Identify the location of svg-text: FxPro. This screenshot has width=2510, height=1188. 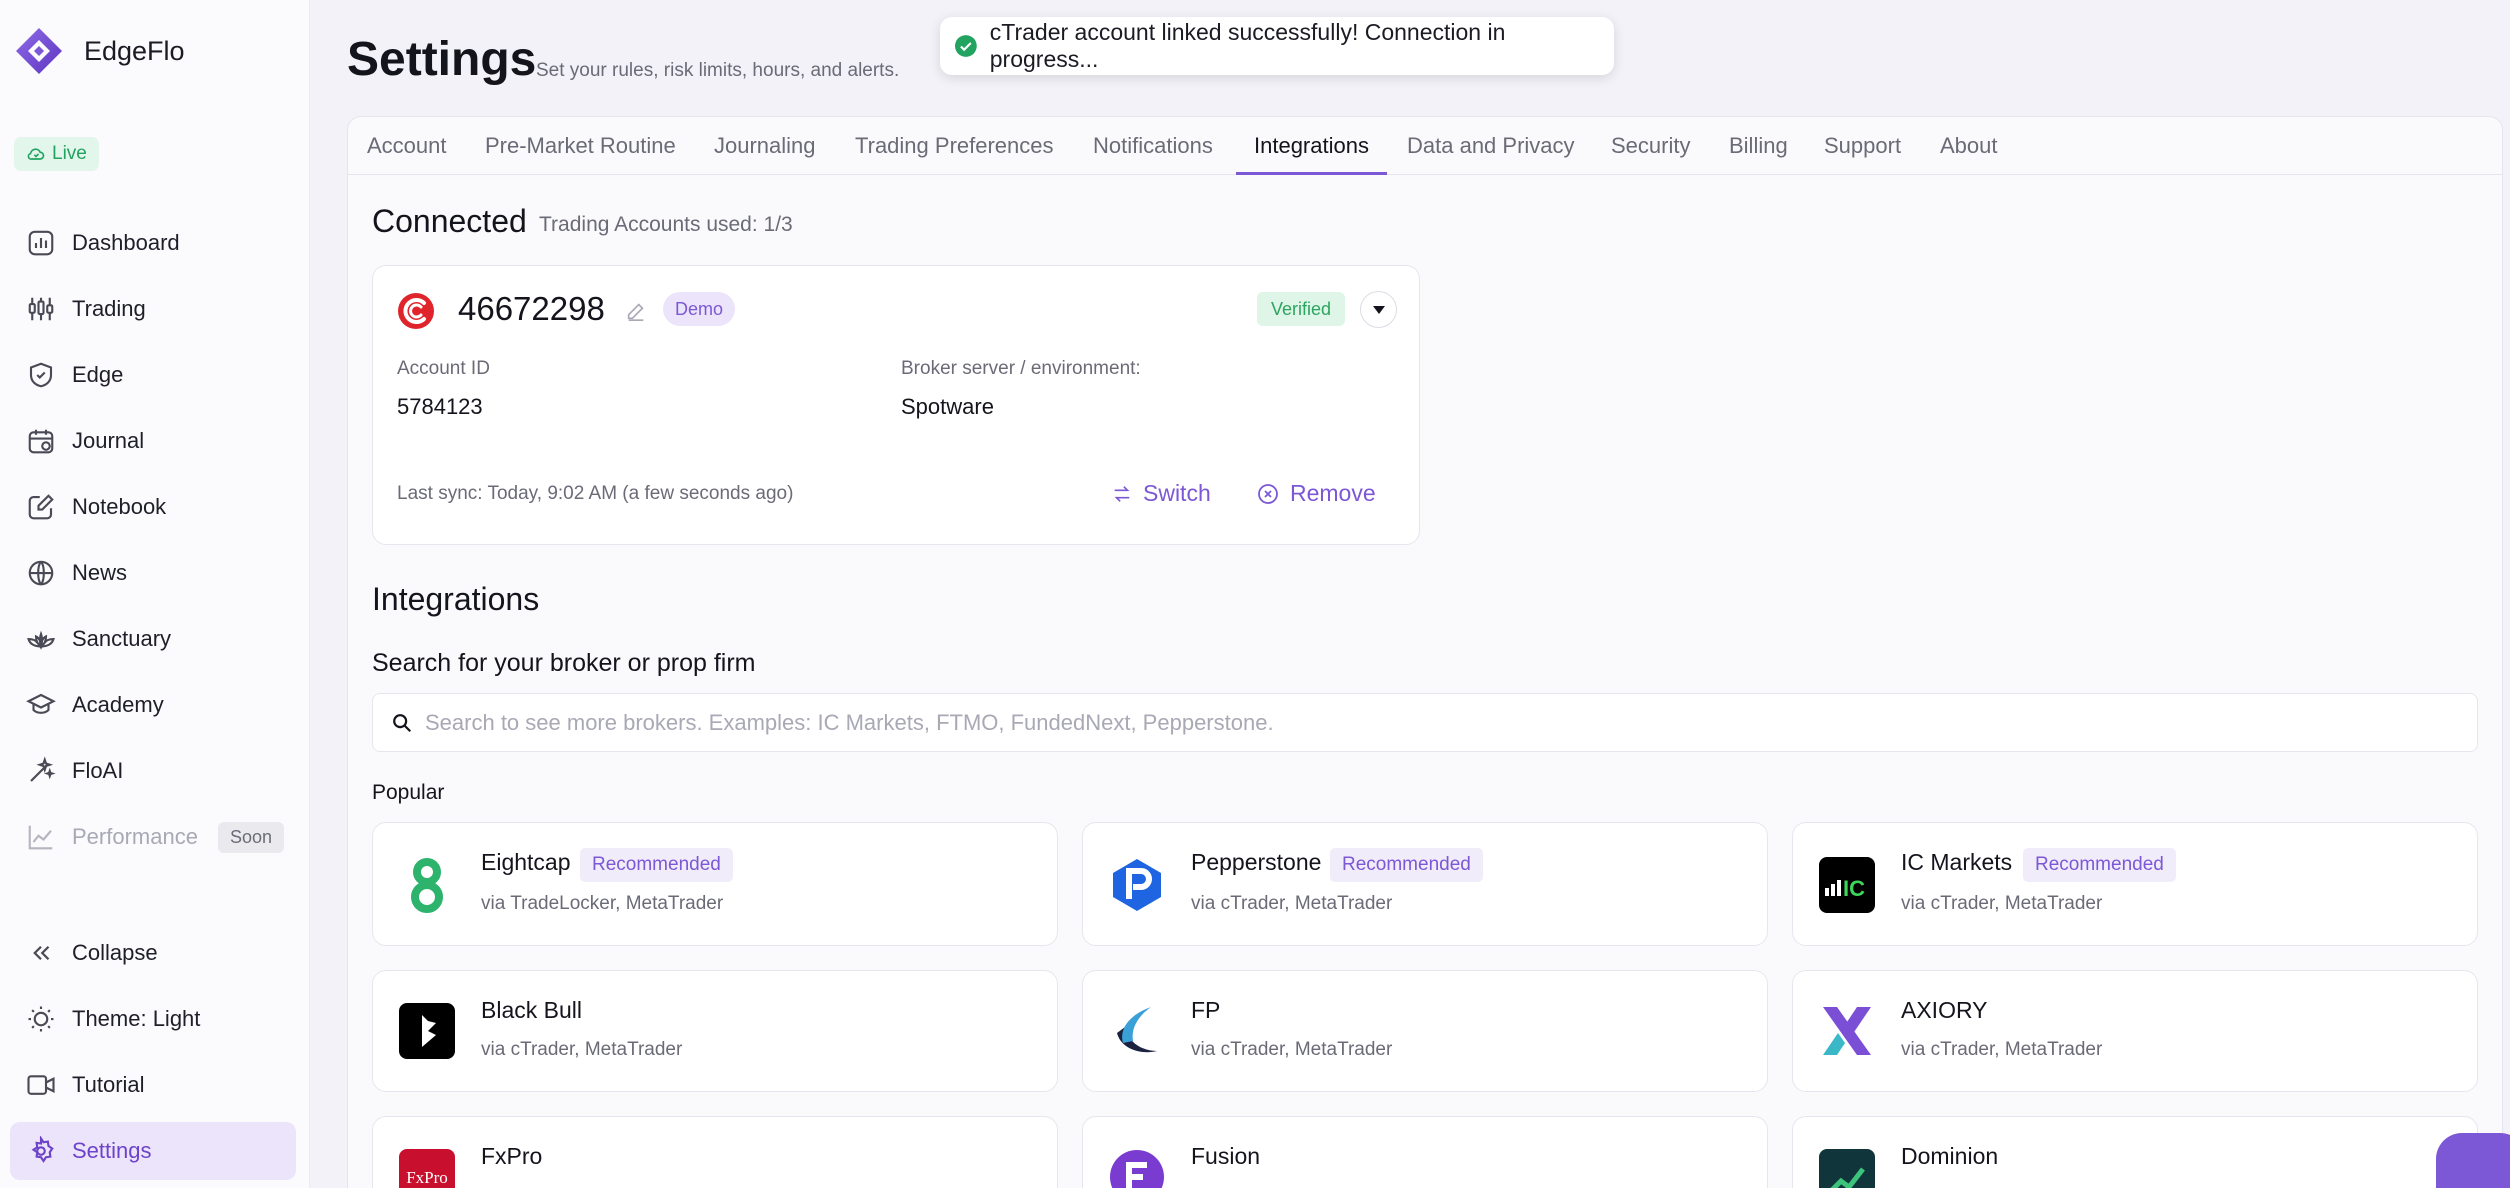
(427, 1177).